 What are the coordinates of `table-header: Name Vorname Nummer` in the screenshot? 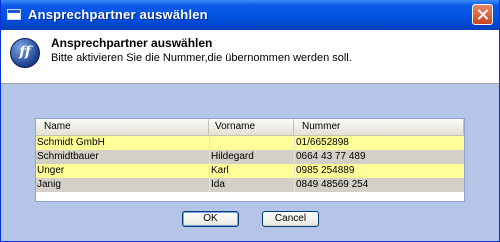 It's located at (250, 127).